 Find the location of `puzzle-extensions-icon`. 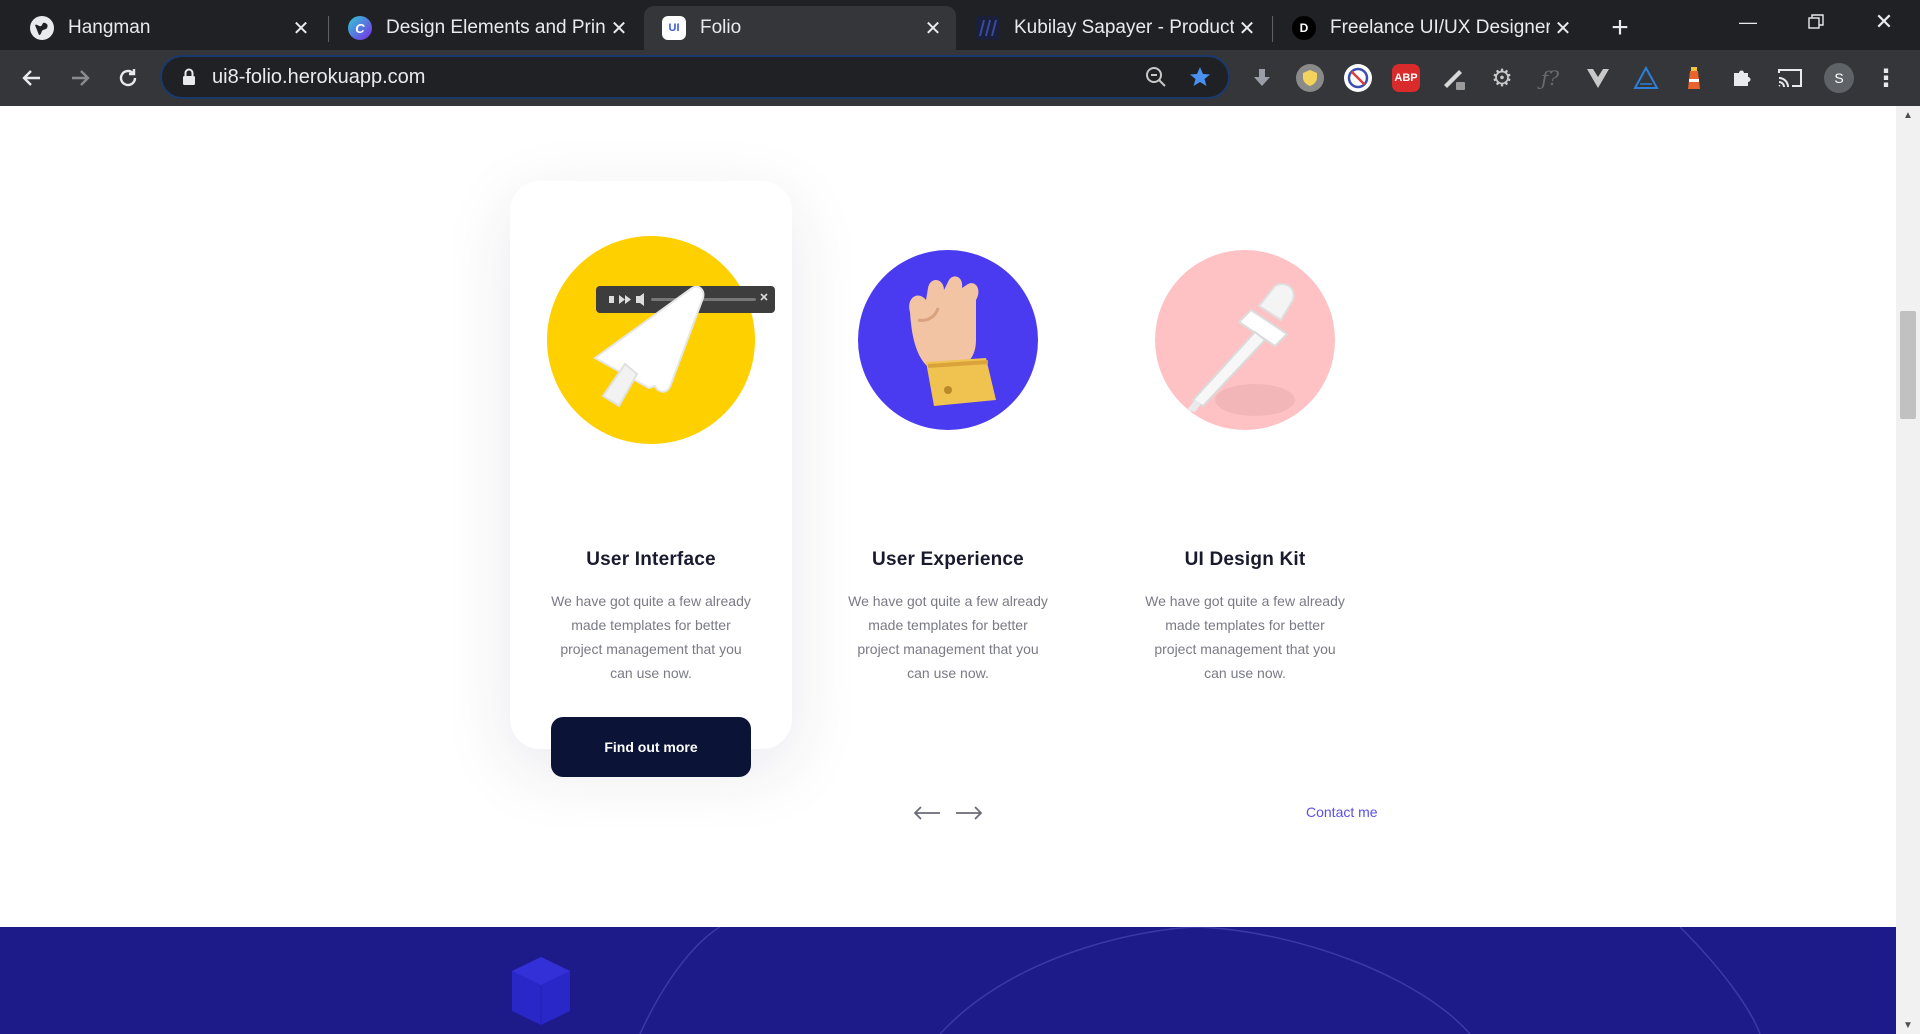

puzzle-extensions-icon is located at coordinates (1742, 78).